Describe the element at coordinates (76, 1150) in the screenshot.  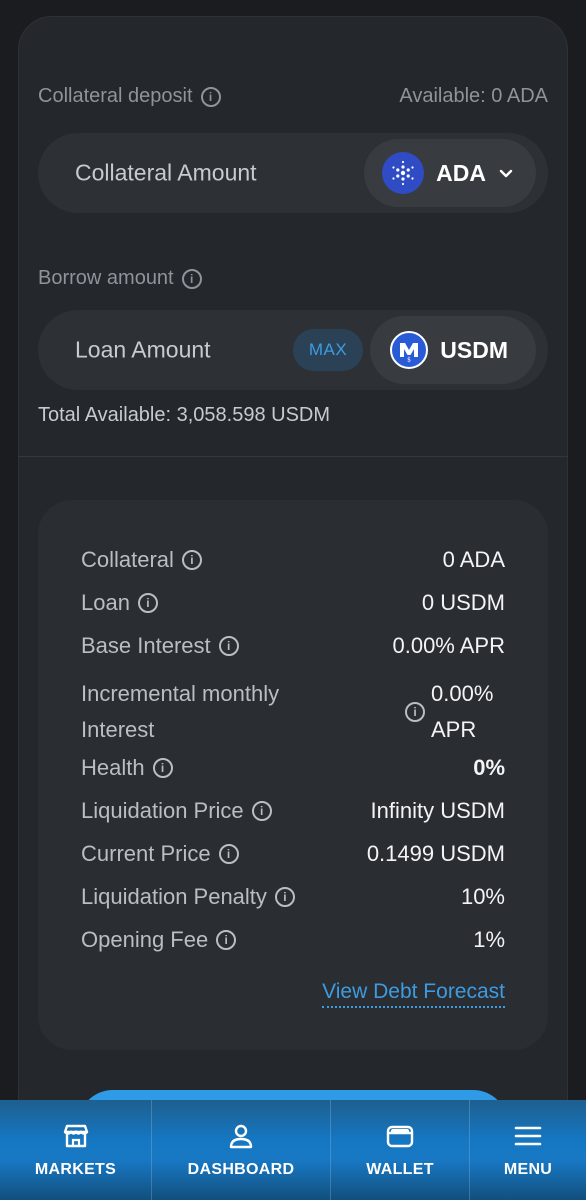
I see `nav-item-markets: MARKETS` at that location.